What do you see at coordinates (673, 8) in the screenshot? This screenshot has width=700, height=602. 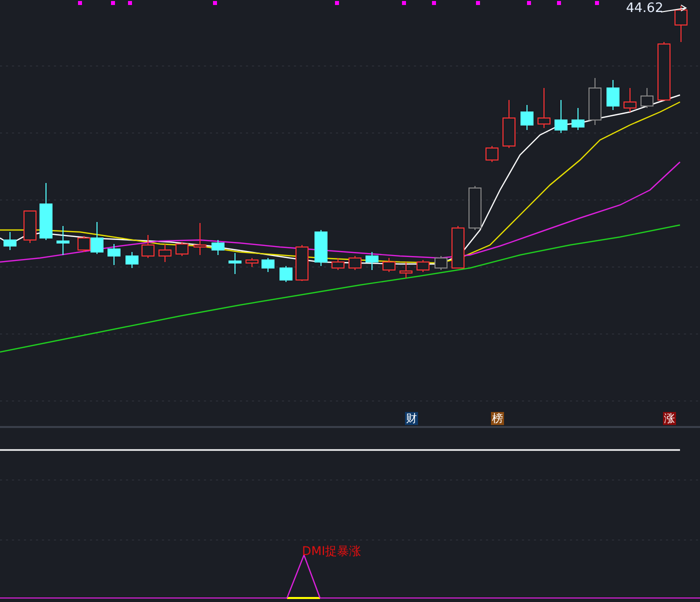 I see `arrow-icon` at bounding box center [673, 8].